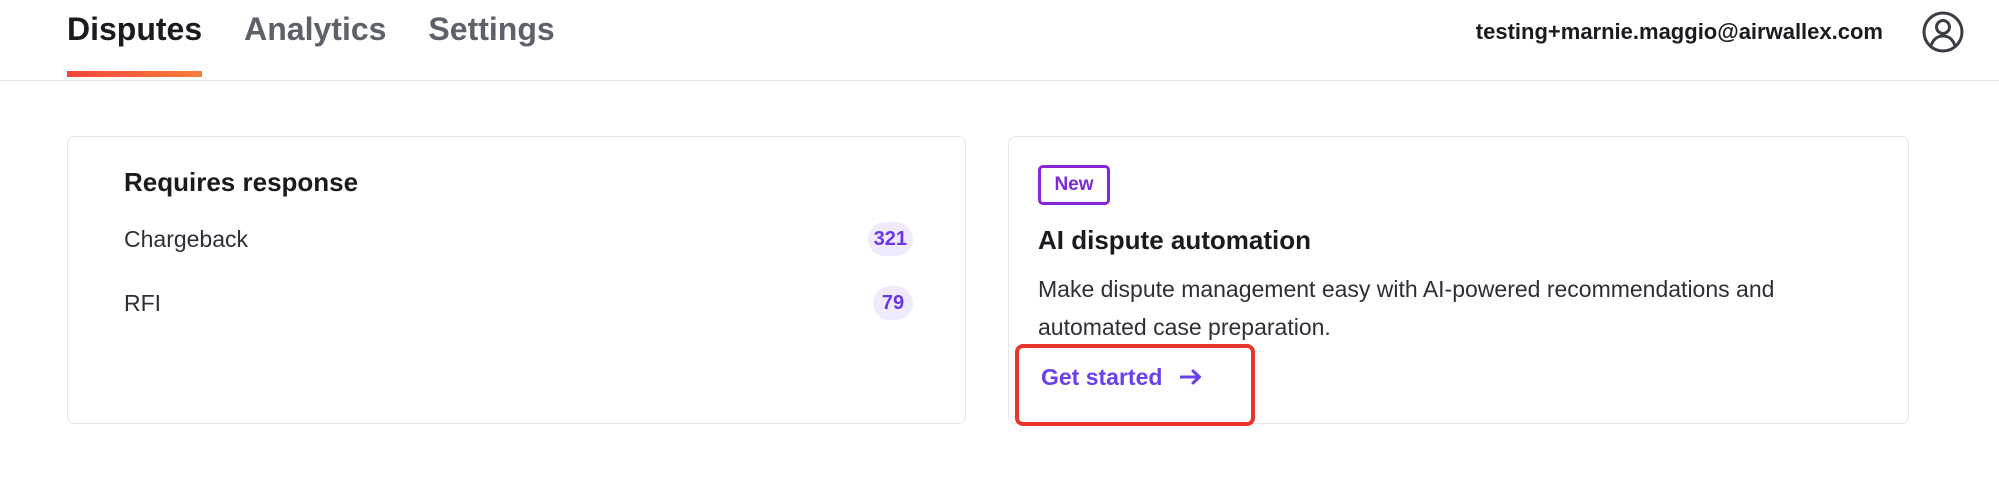 The image size is (1999, 479). I want to click on new-badge: New, so click(1074, 185).